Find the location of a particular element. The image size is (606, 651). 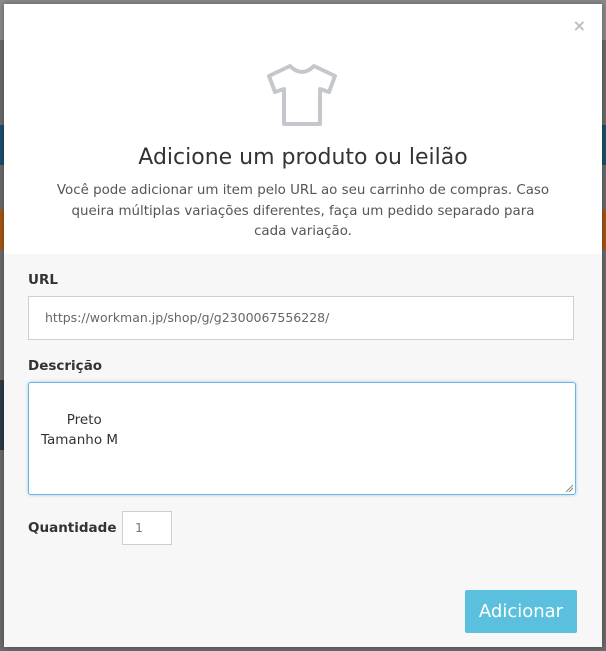

quantity-label: Quantidade is located at coordinates (72, 528).